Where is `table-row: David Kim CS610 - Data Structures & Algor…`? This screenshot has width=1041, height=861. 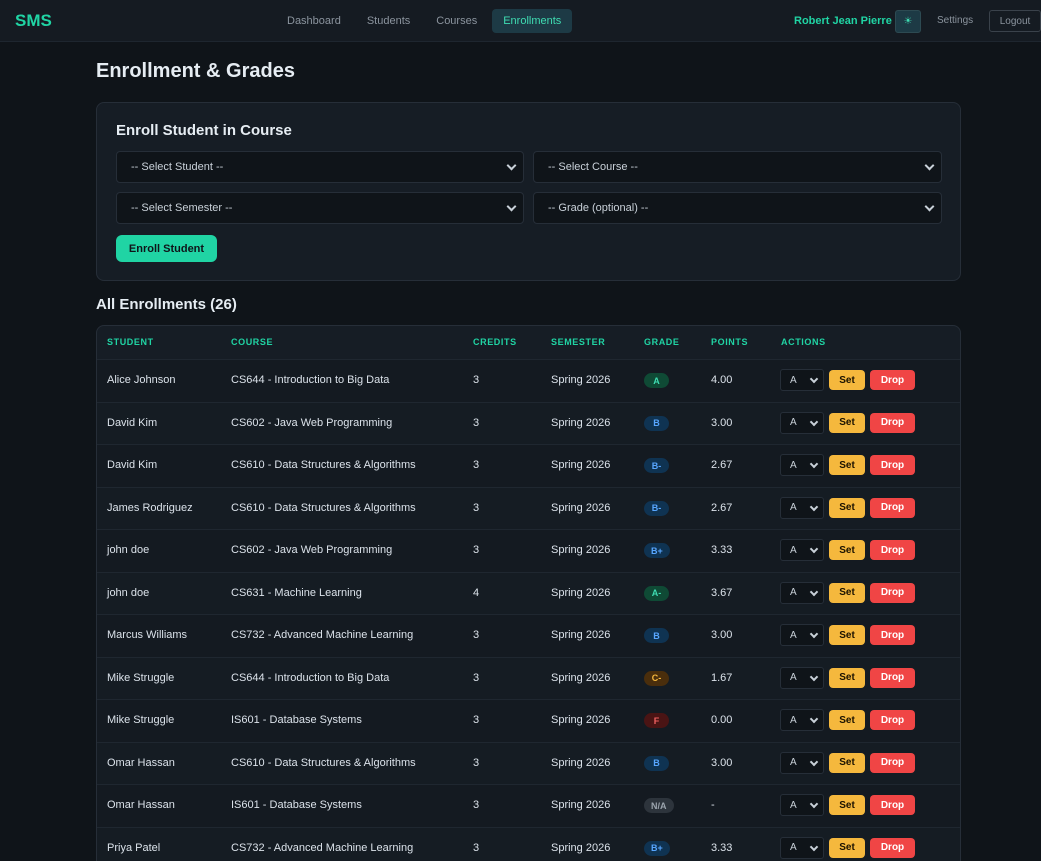
table-row: David Kim CS610 - Data Structures & Algor… is located at coordinates (528, 465).